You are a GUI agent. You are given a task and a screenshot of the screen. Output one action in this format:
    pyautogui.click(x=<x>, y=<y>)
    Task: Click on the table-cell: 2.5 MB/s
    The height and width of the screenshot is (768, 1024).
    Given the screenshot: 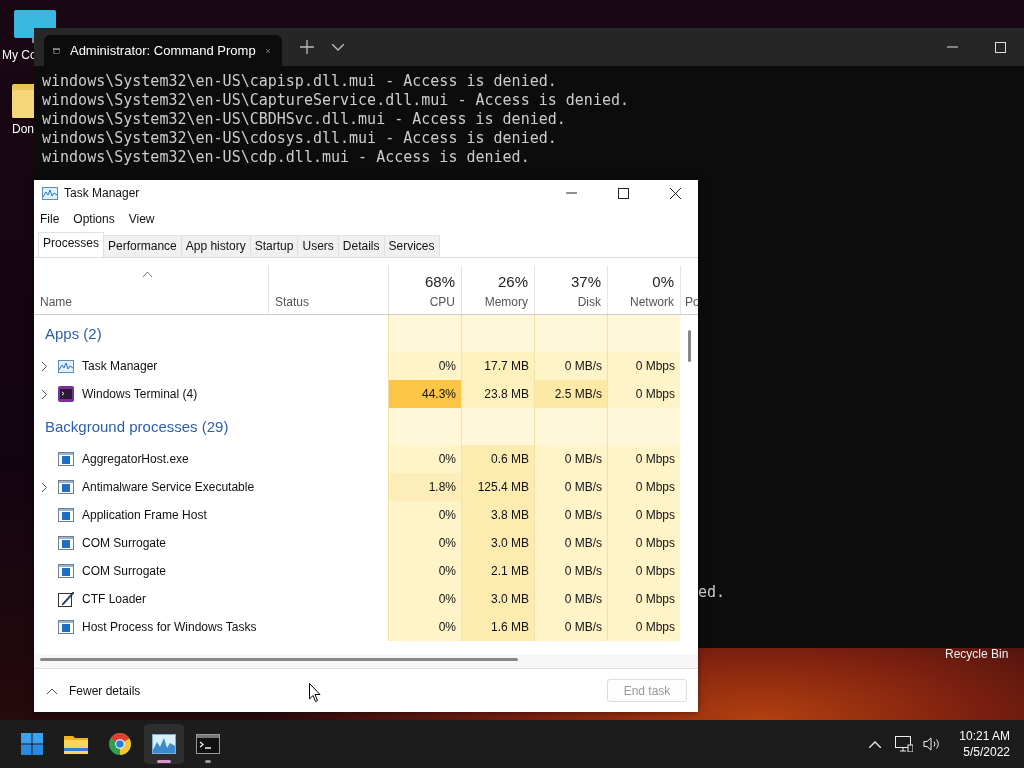 What is the action you would take?
    pyautogui.click(x=570, y=394)
    